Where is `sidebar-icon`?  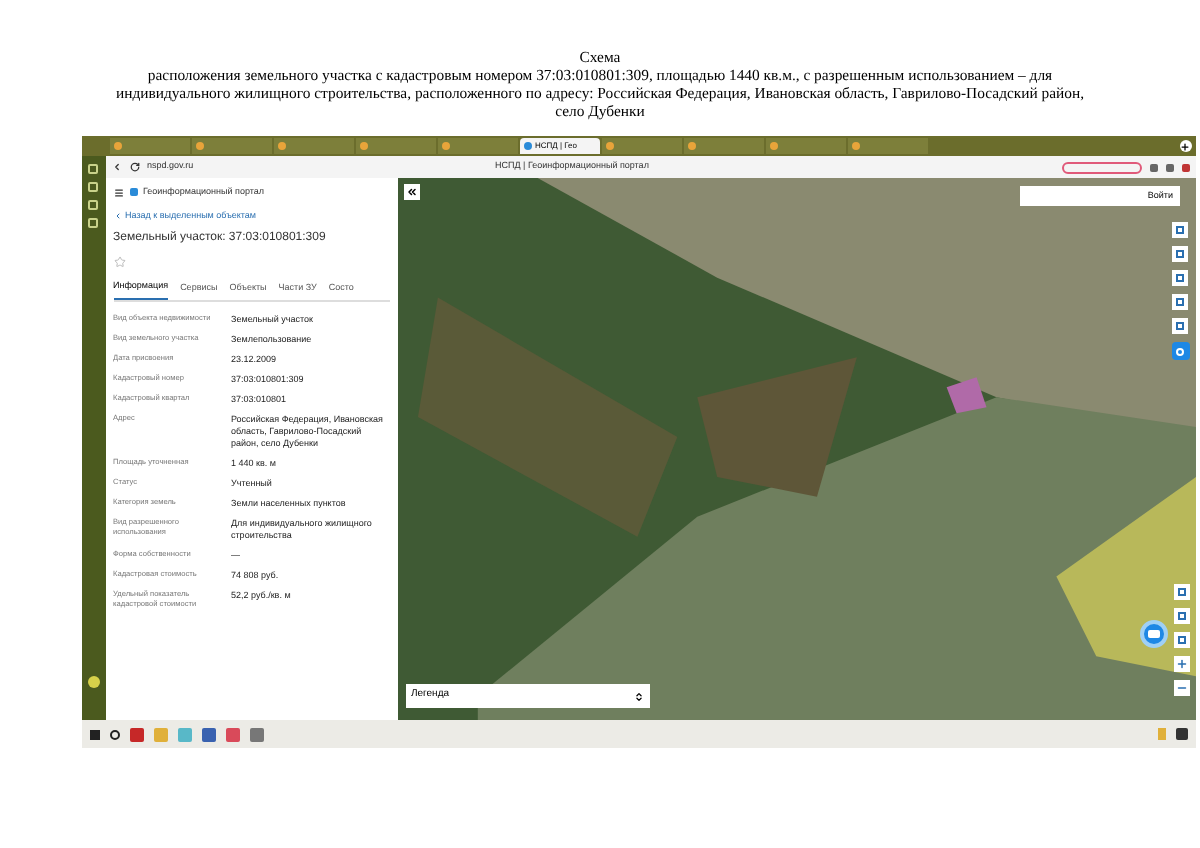
sidebar-icon is located at coordinates (93, 682).